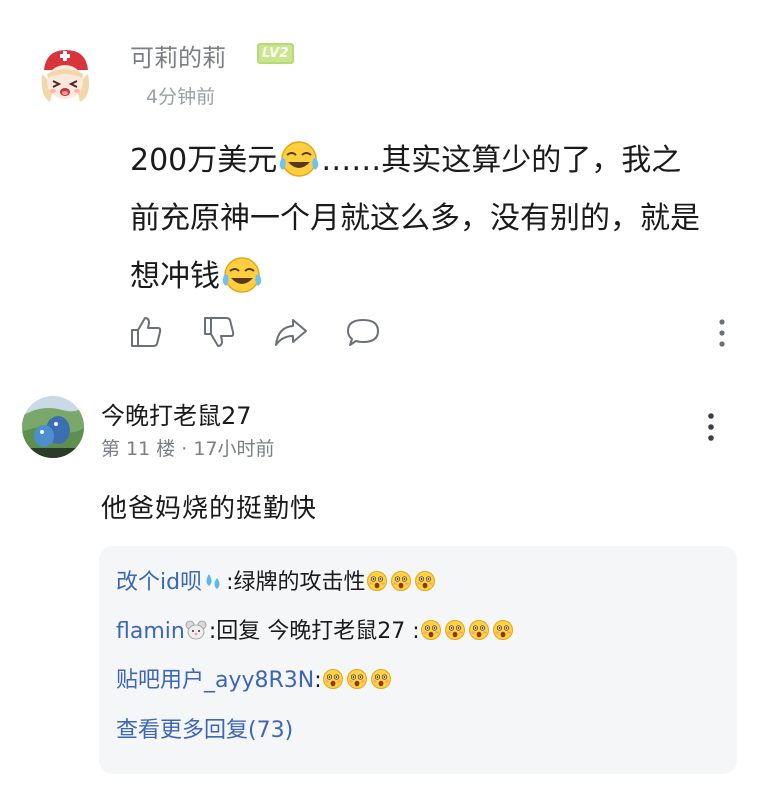 This screenshot has width=769, height=800. What do you see at coordinates (318, 680) in the screenshot?
I see `reply-text: :` at bounding box center [318, 680].